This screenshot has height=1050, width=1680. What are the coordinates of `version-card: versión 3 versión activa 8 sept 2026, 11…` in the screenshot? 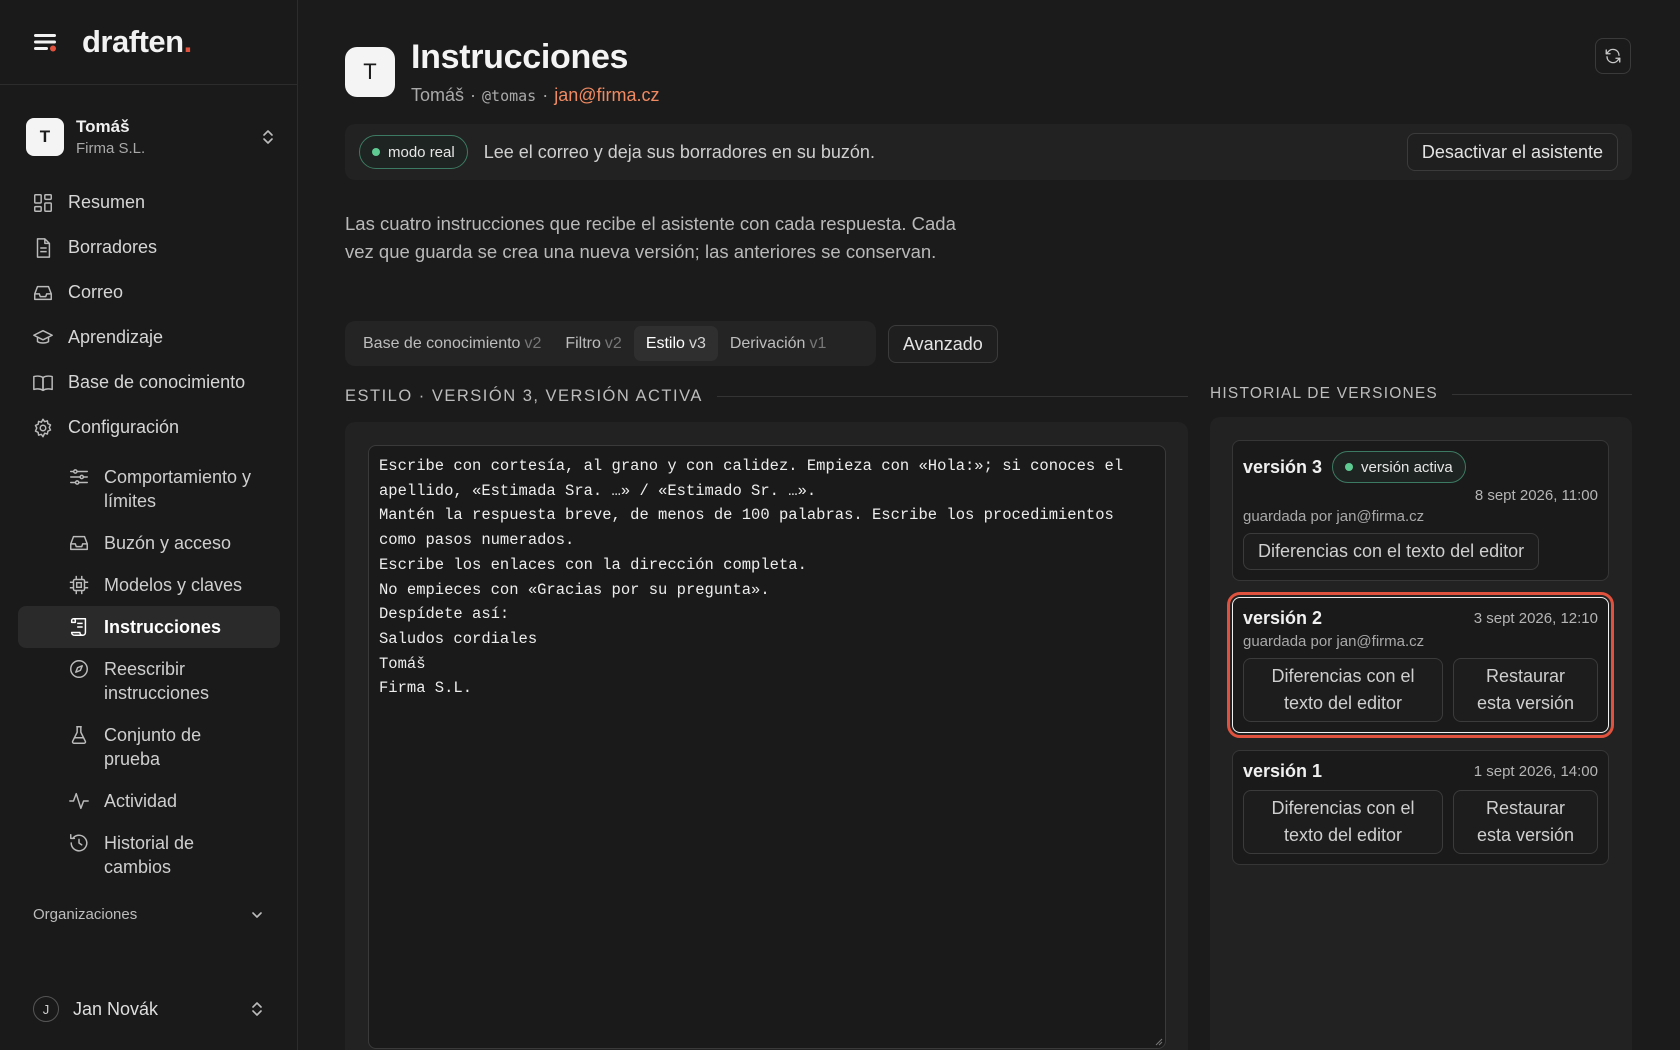 It's located at (1420, 510).